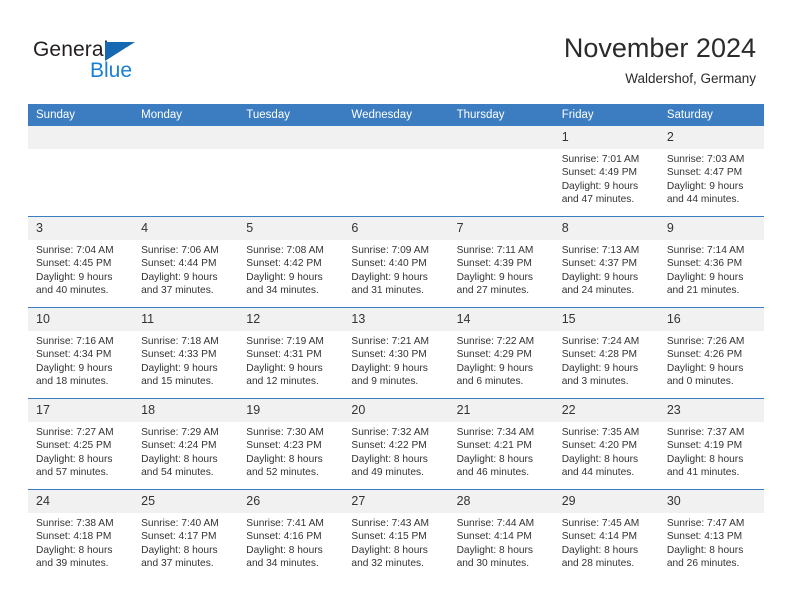 The width and height of the screenshot is (792, 612). I want to click on detail-sunrise: Sunrise: 7:41 AM, so click(285, 523).